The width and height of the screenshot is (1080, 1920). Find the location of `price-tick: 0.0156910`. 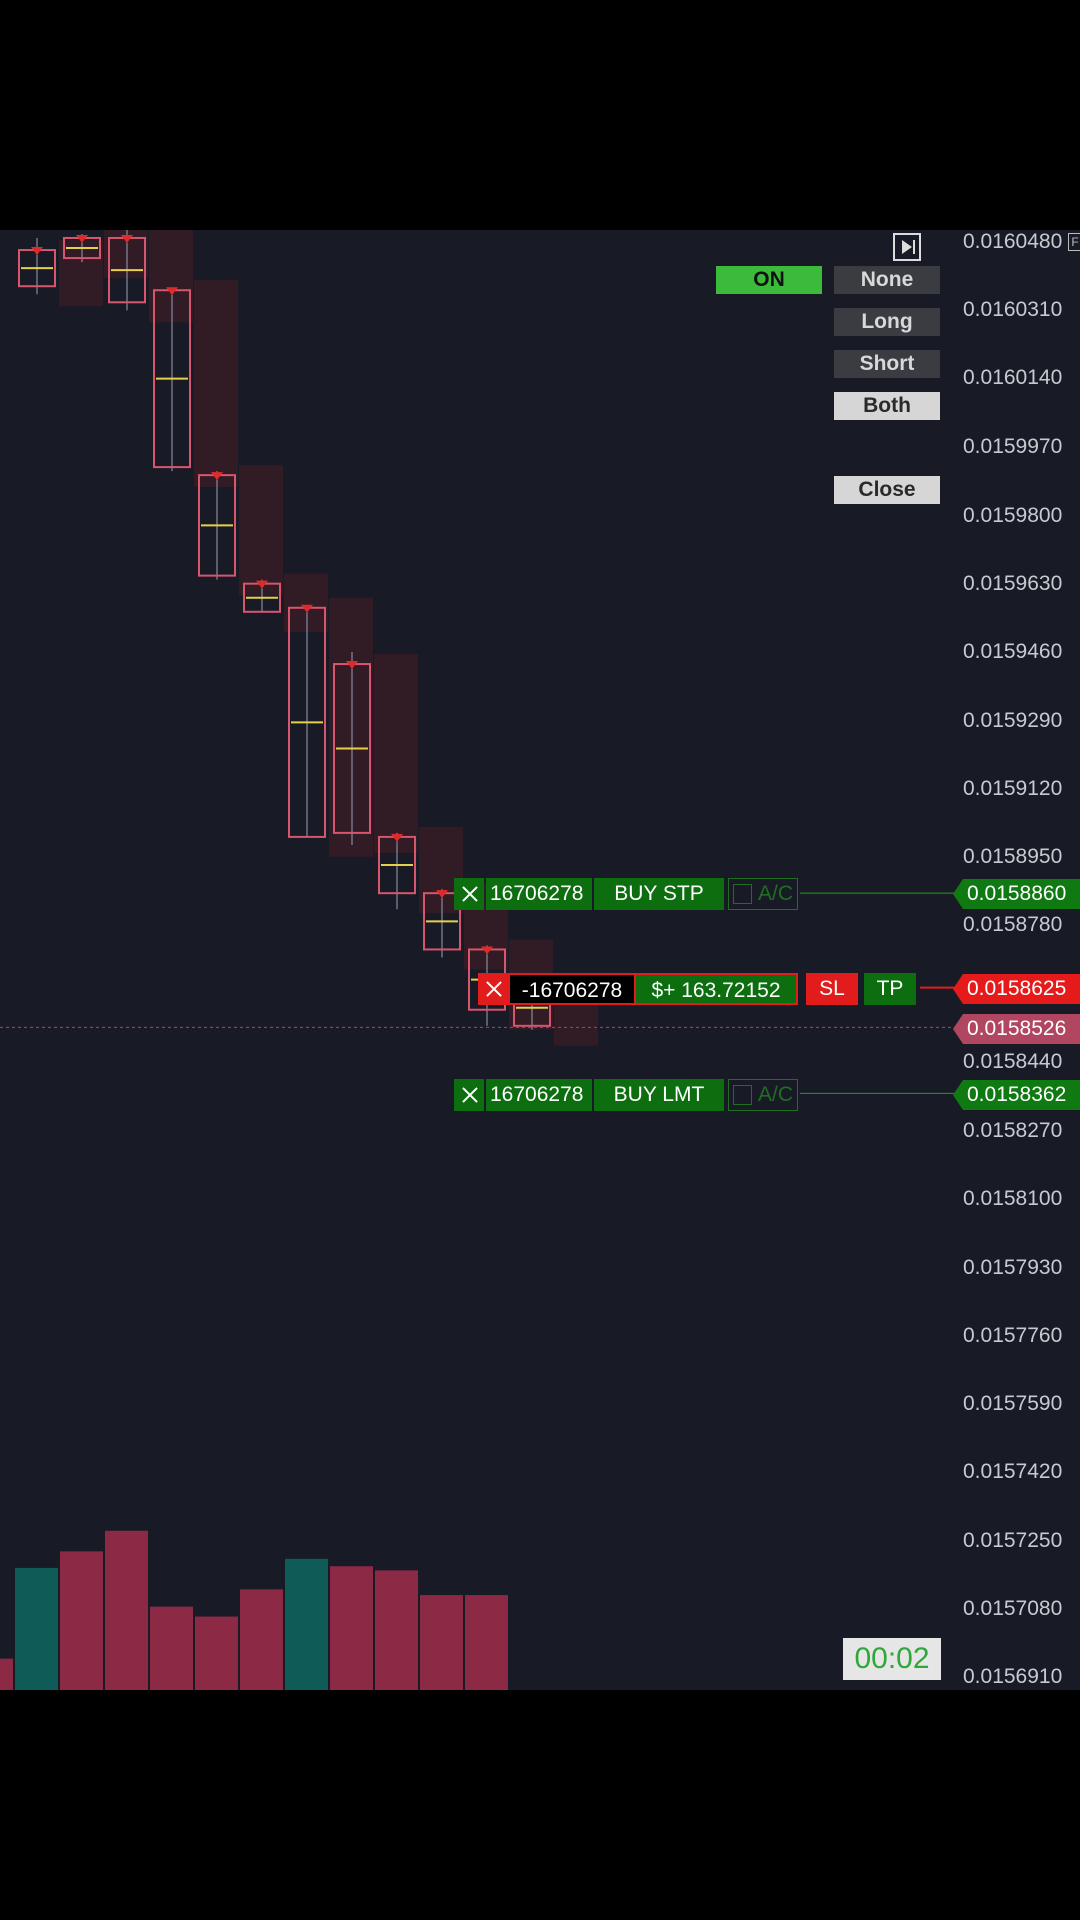

price-tick: 0.0156910 is located at coordinates (1013, 1676).